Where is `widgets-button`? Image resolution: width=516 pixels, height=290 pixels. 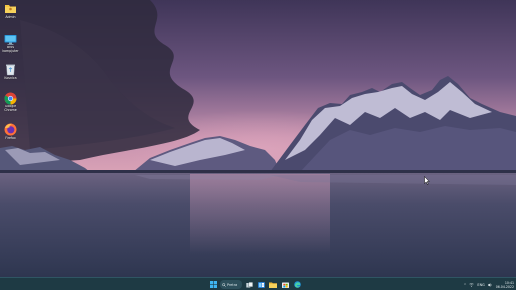 widgets-button is located at coordinates (261, 284).